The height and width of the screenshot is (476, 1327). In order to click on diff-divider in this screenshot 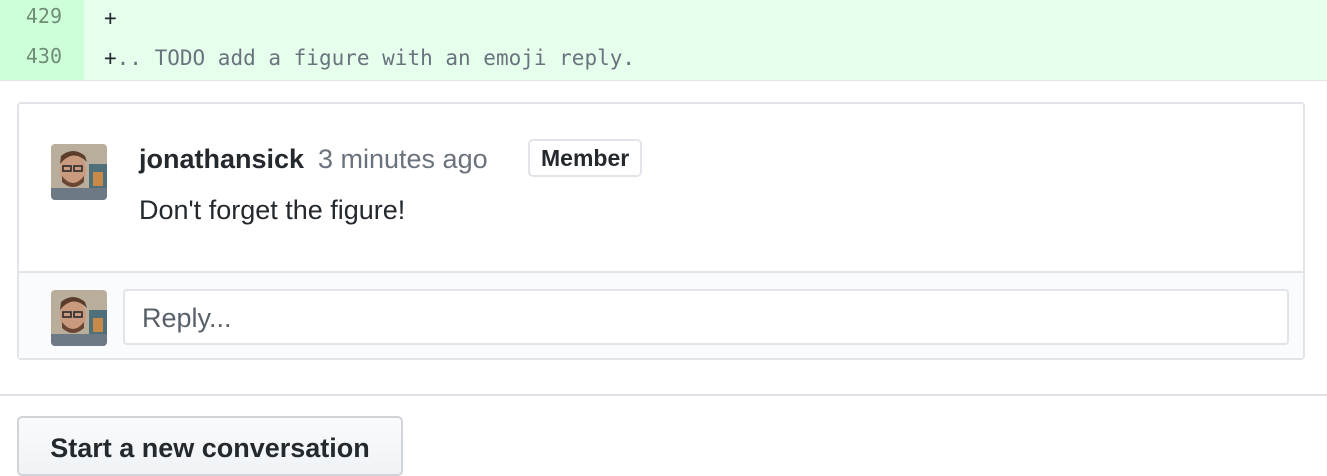, I will do `click(663, 80)`.